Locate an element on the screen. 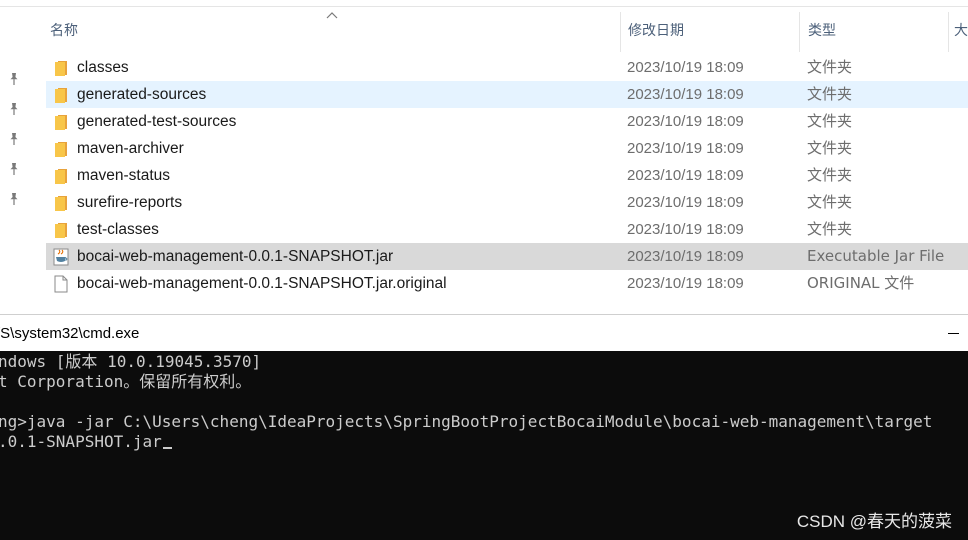 This screenshot has width=968, height=540. text-cursor is located at coordinates (167, 448).